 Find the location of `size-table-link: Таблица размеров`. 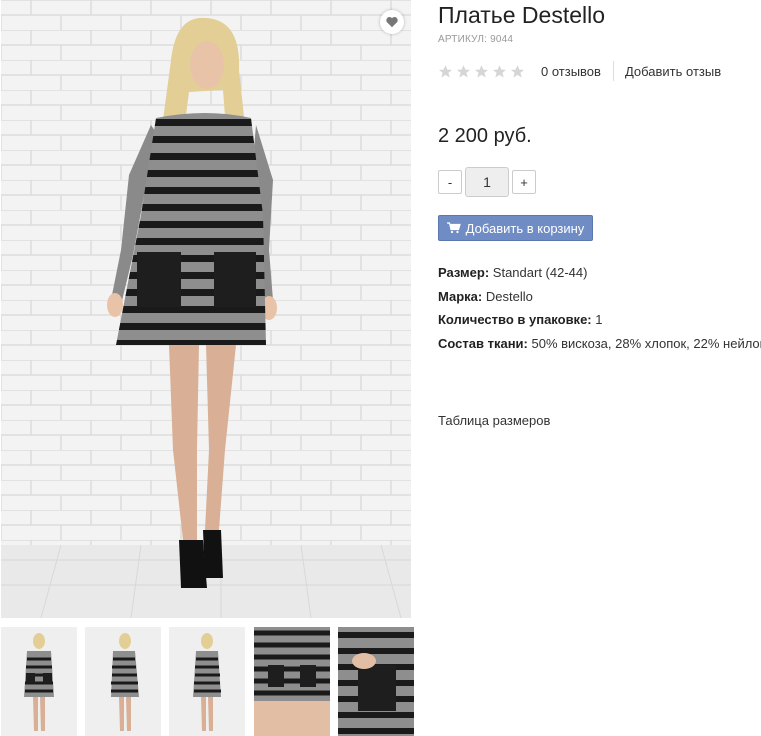

size-table-link: Таблица размеров is located at coordinates (494, 420).